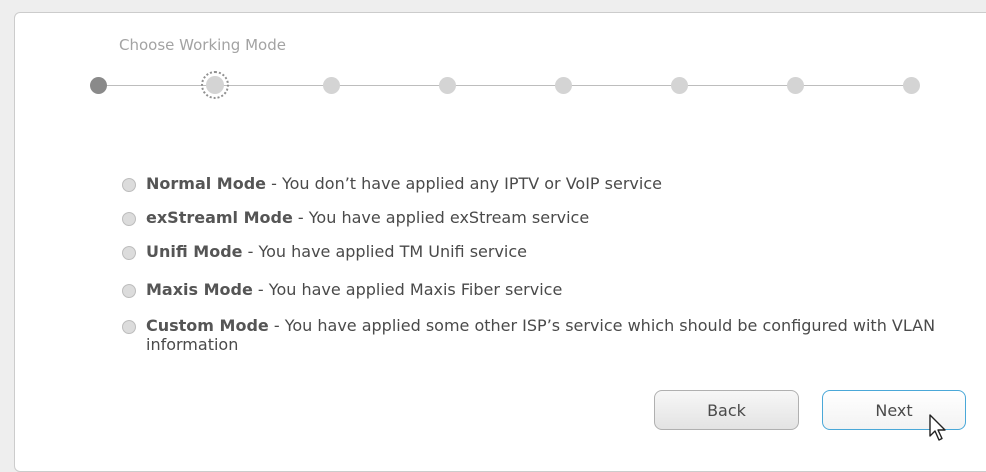 The height and width of the screenshot is (472, 986). I want to click on mode-name: Normal Mode, so click(206, 183).